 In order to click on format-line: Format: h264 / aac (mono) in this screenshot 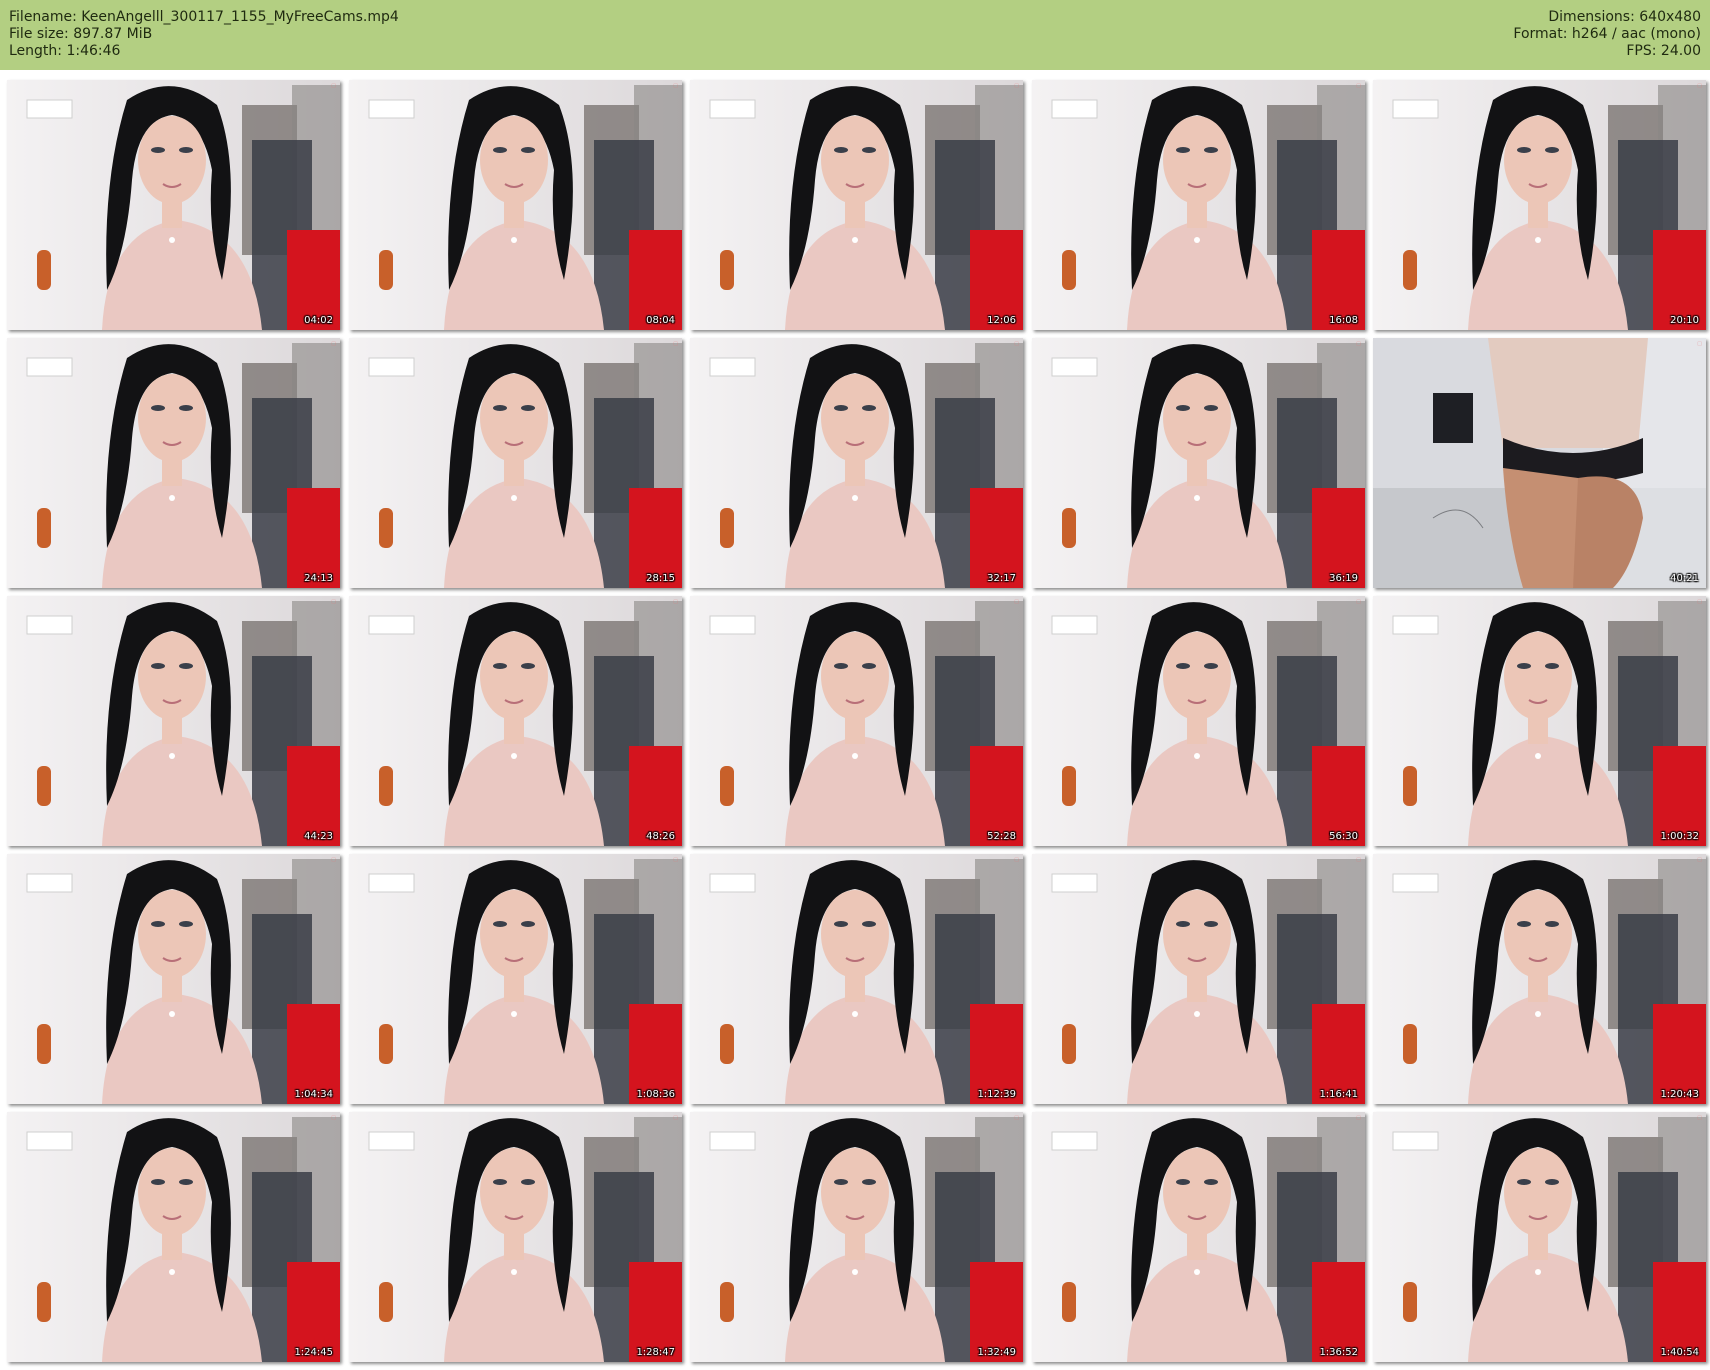, I will do `click(1607, 34)`.